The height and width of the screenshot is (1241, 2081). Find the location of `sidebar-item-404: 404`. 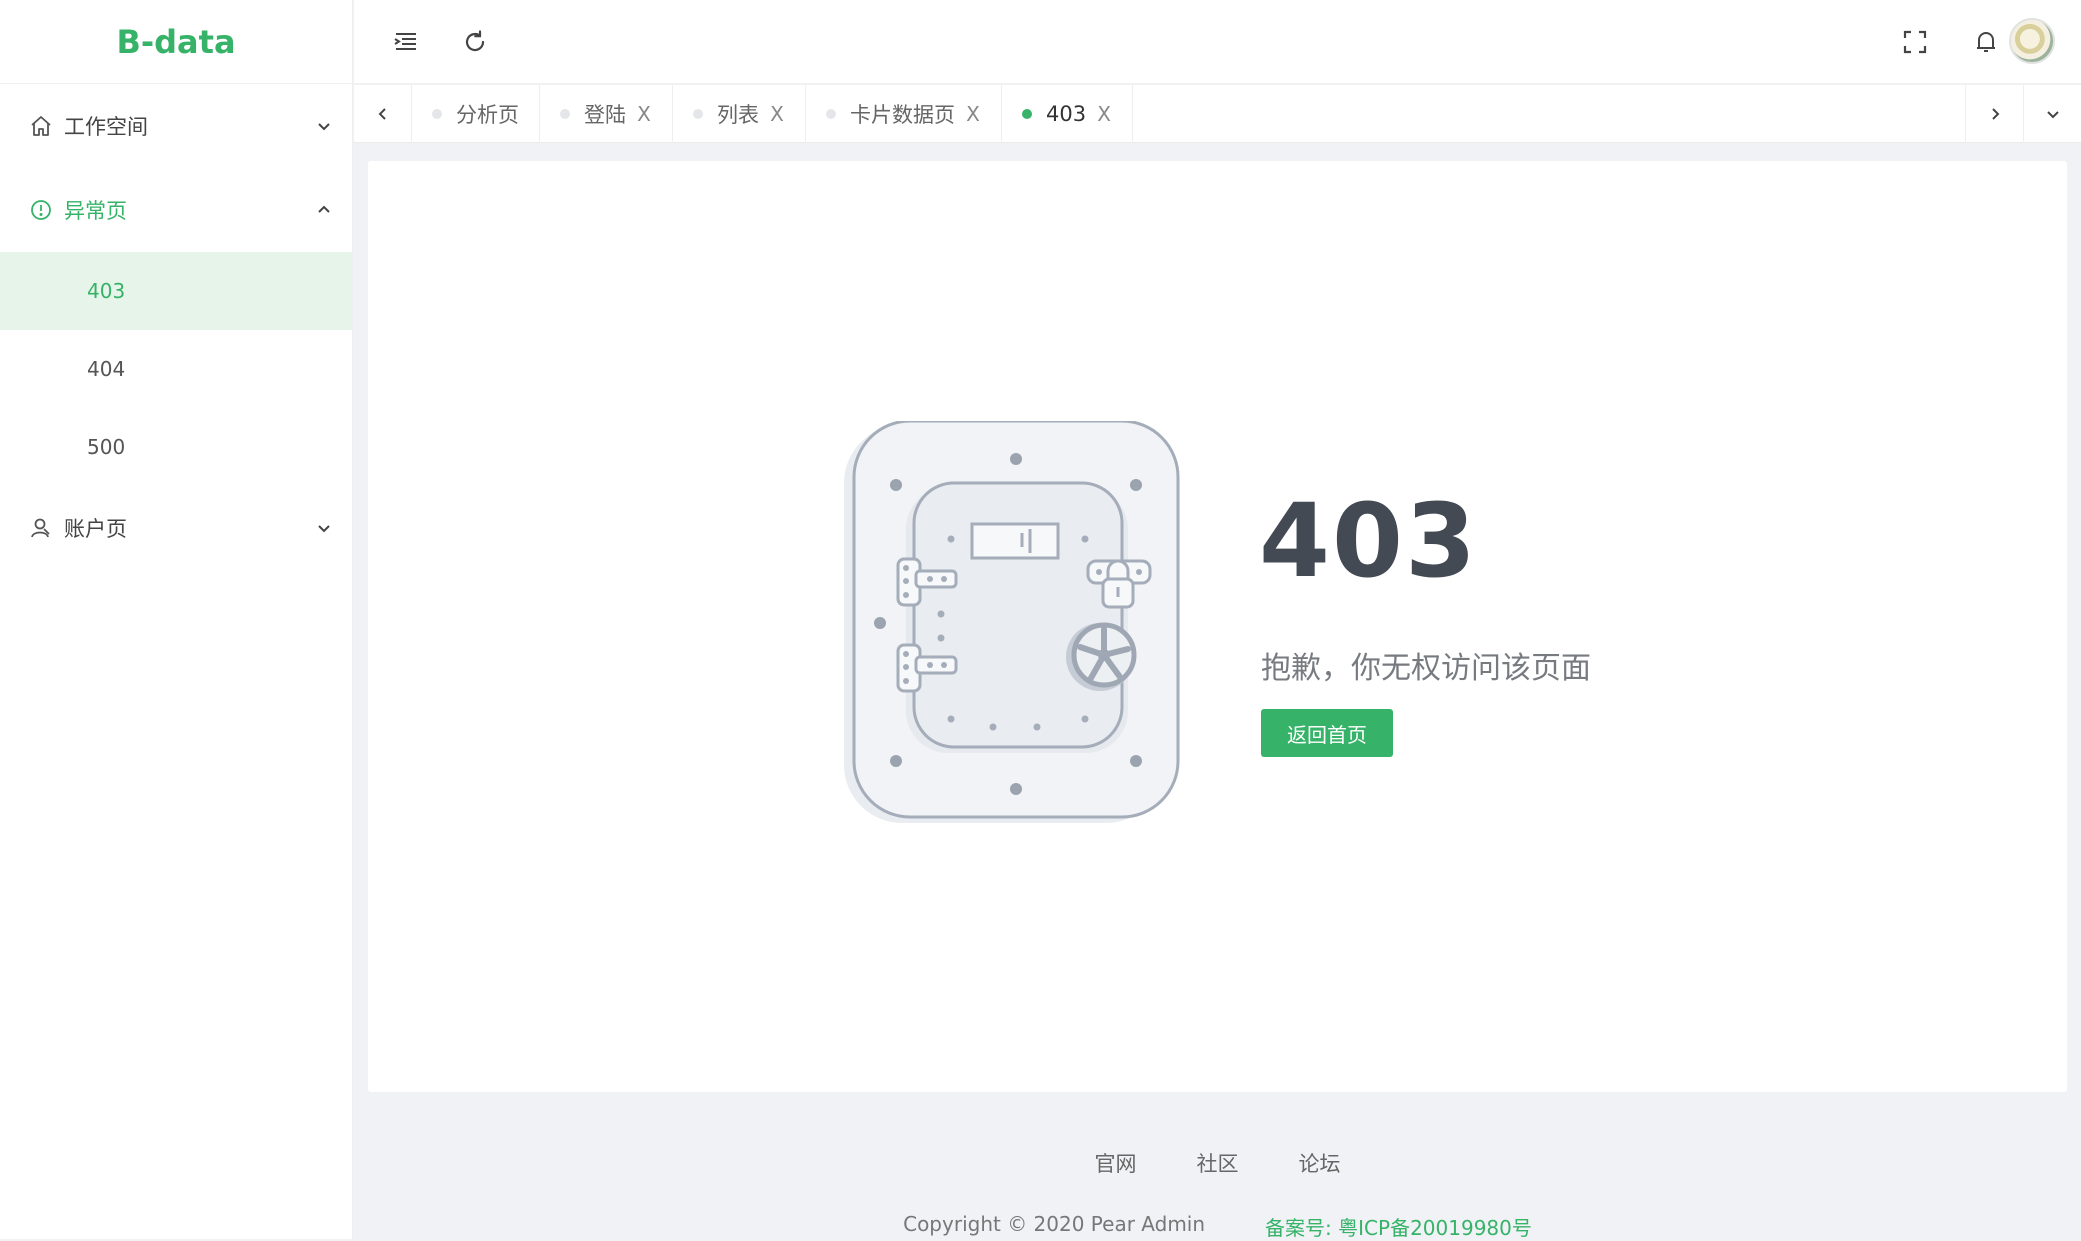

sidebar-item-404: 404 is located at coordinates (176, 369).